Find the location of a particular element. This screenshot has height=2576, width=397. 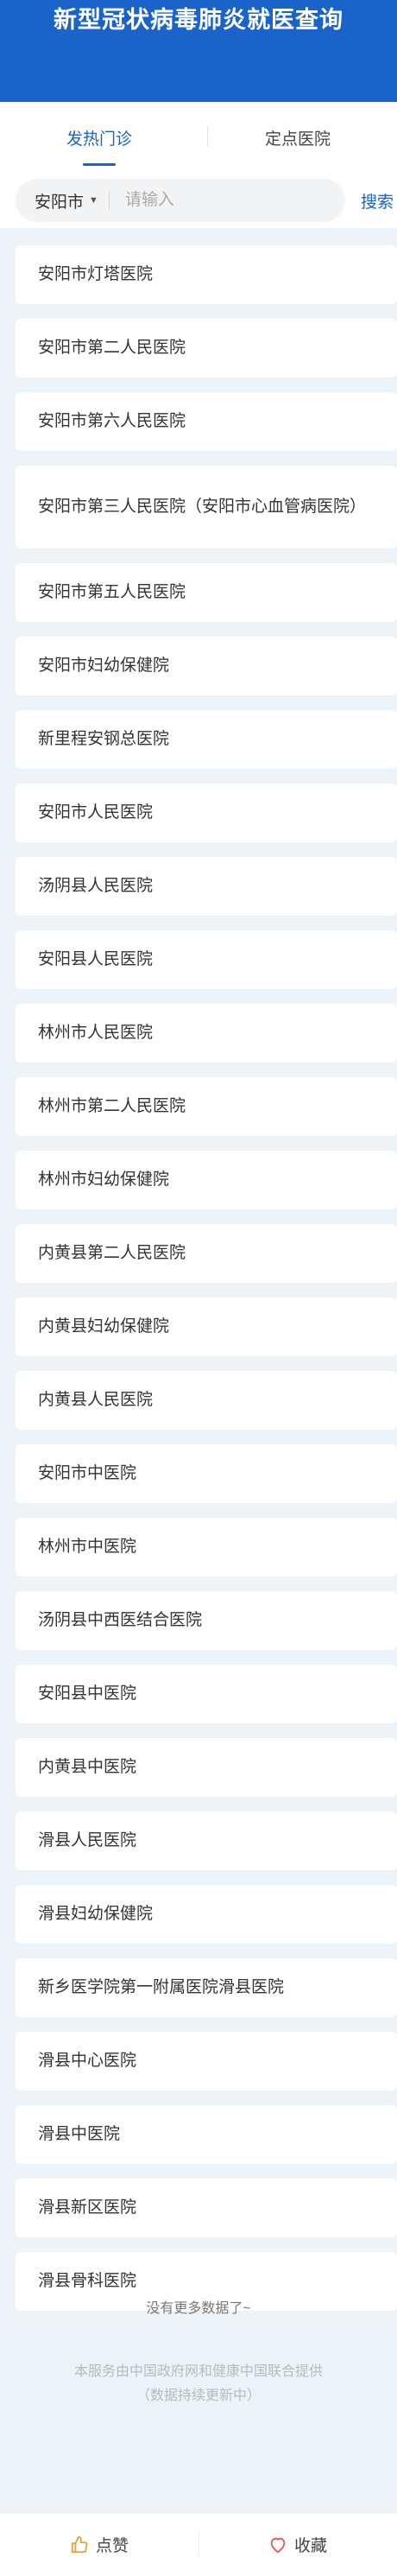

search-input is located at coordinates (219, 200).